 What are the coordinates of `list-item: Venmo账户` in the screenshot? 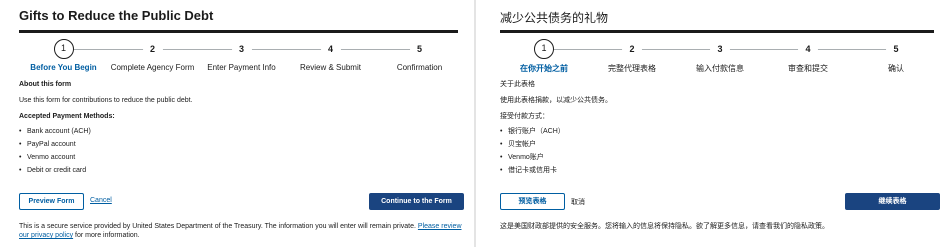 It's located at (720, 158).